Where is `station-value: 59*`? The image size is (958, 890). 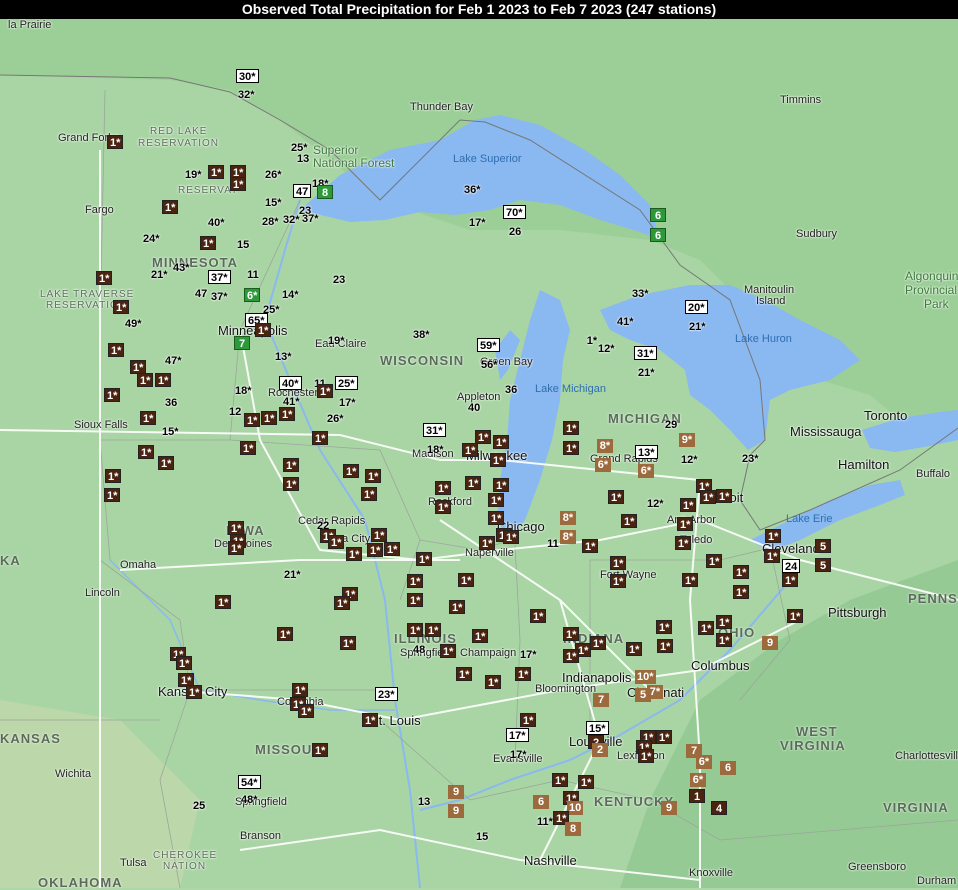 station-value: 59* is located at coordinates (488, 345).